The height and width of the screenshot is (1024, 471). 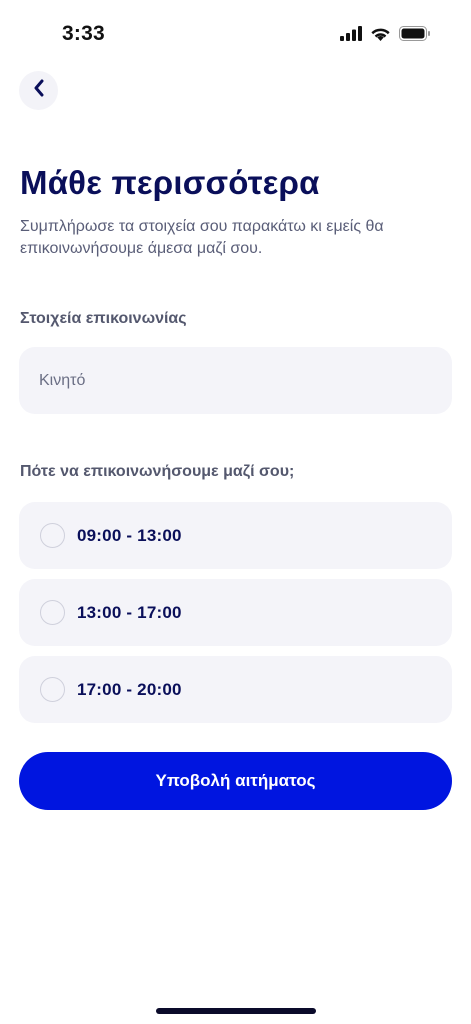 What do you see at coordinates (380, 33) in the screenshot?
I see `wifi-icon` at bounding box center [380, 33].